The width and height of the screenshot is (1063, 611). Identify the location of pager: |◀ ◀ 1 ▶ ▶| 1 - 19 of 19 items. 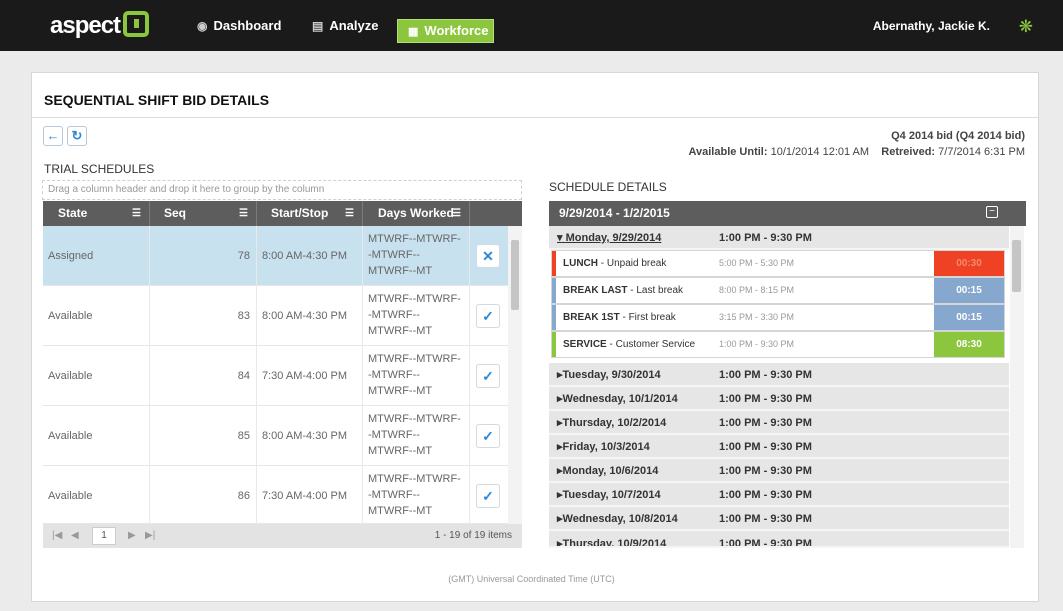
(282, 536).